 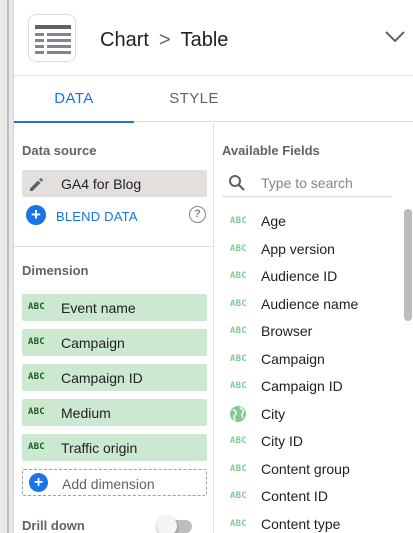 What do you see at coordinates (237, 183) in the screenshot?
I see `search-icon` at bounding box center [237, 183].